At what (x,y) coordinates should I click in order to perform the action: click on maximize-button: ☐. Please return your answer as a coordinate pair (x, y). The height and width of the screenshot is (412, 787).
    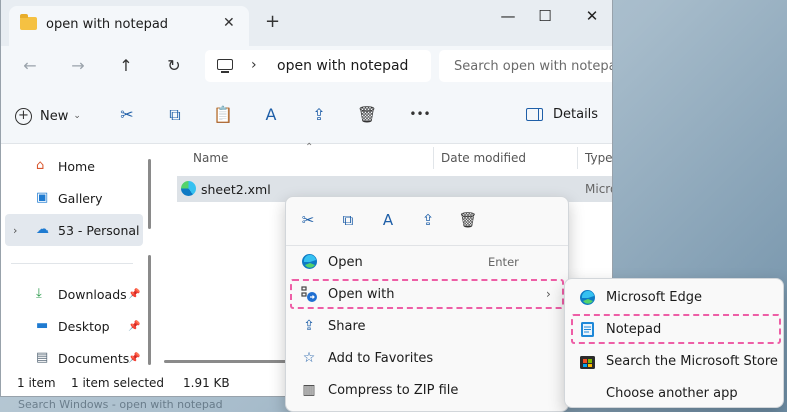
    Looking at the image, I should click on (545, 16).